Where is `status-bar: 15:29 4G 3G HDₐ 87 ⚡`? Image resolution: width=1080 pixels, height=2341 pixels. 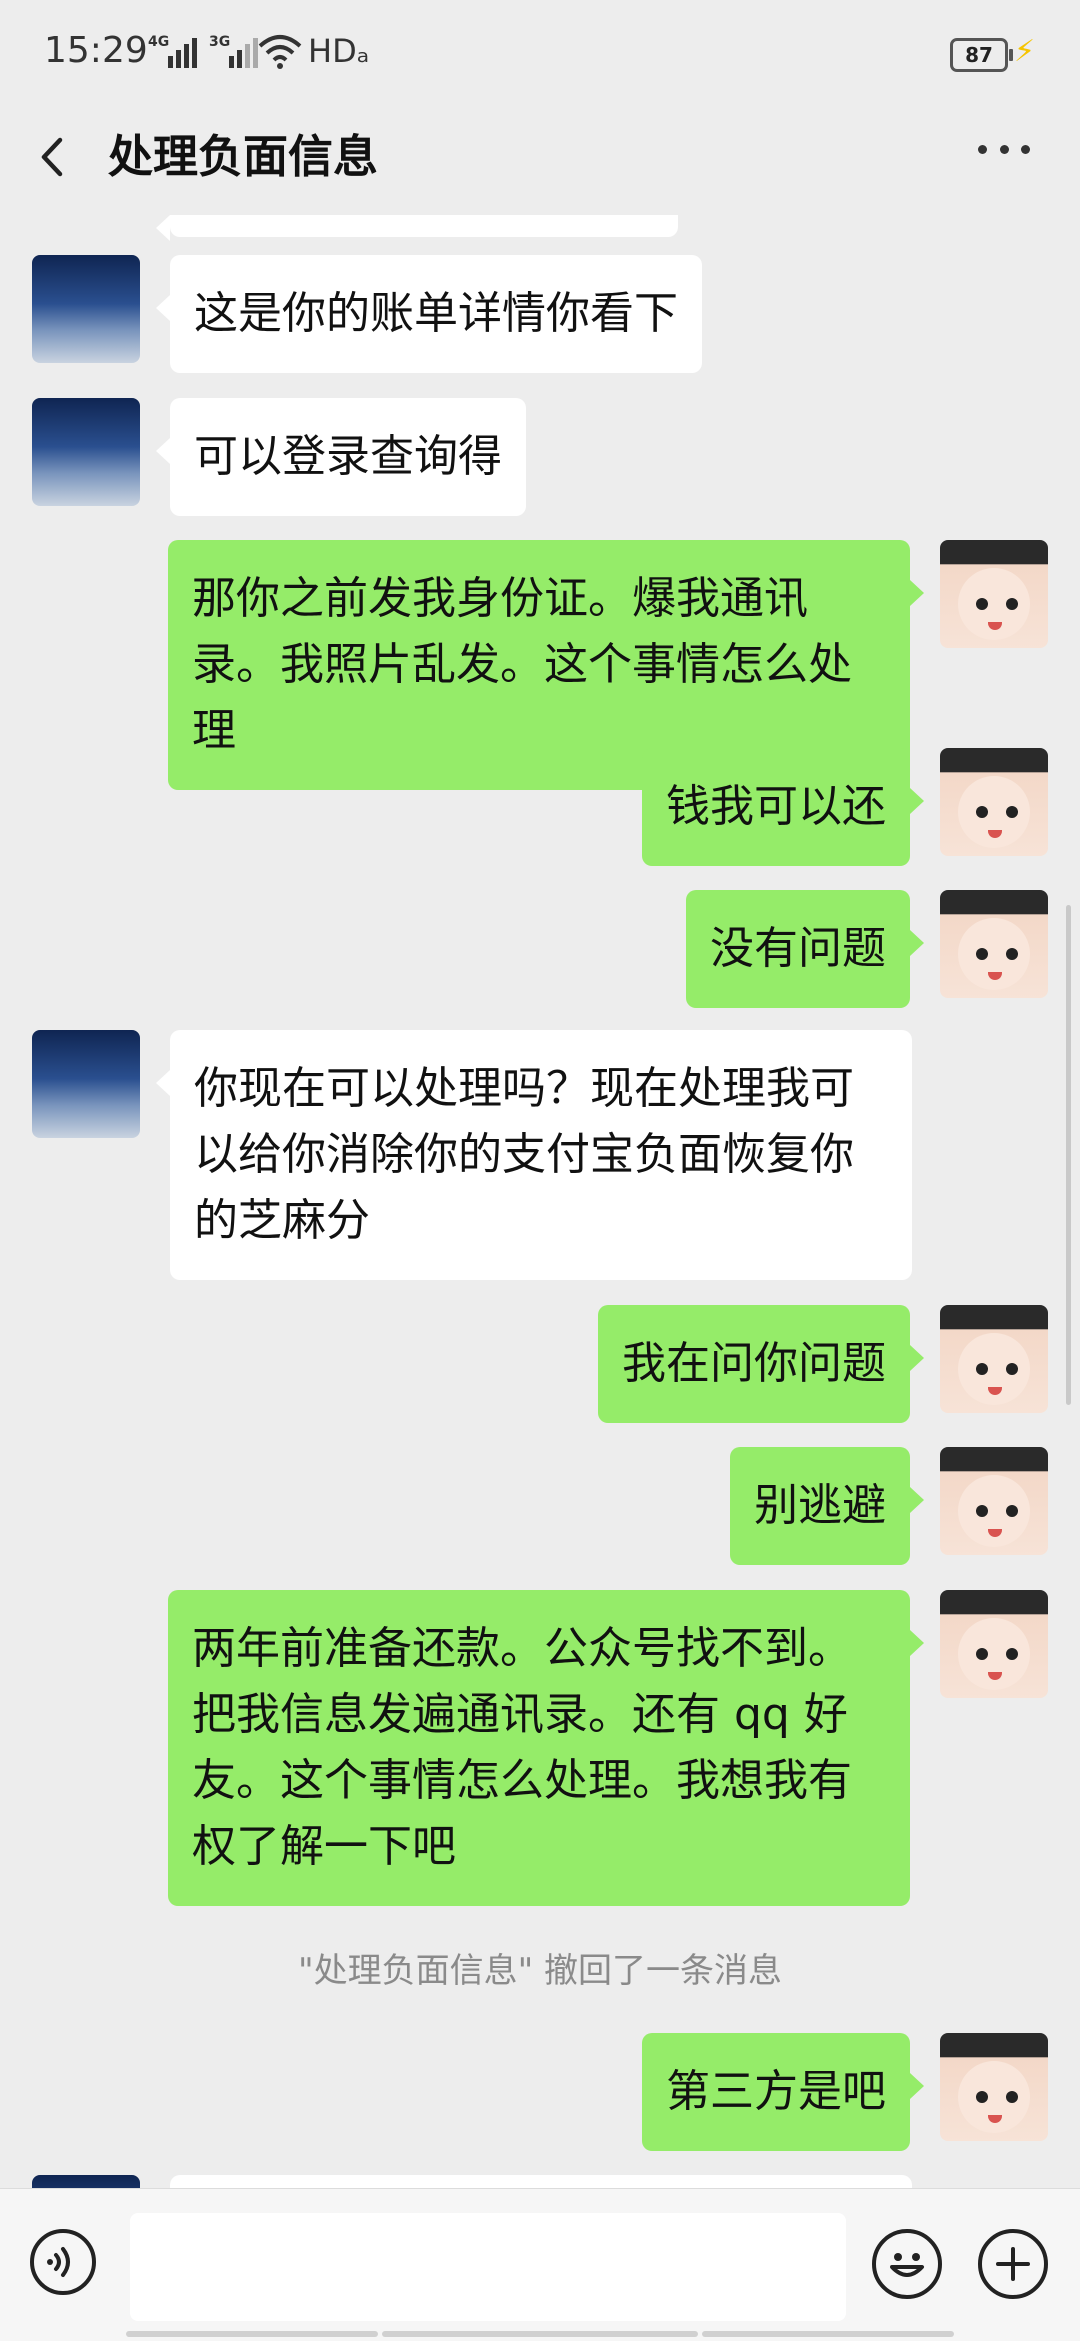
status-bar: 15:29 4G 3G HDₐ 87 ⚡ is located at coordinates (540, 52).